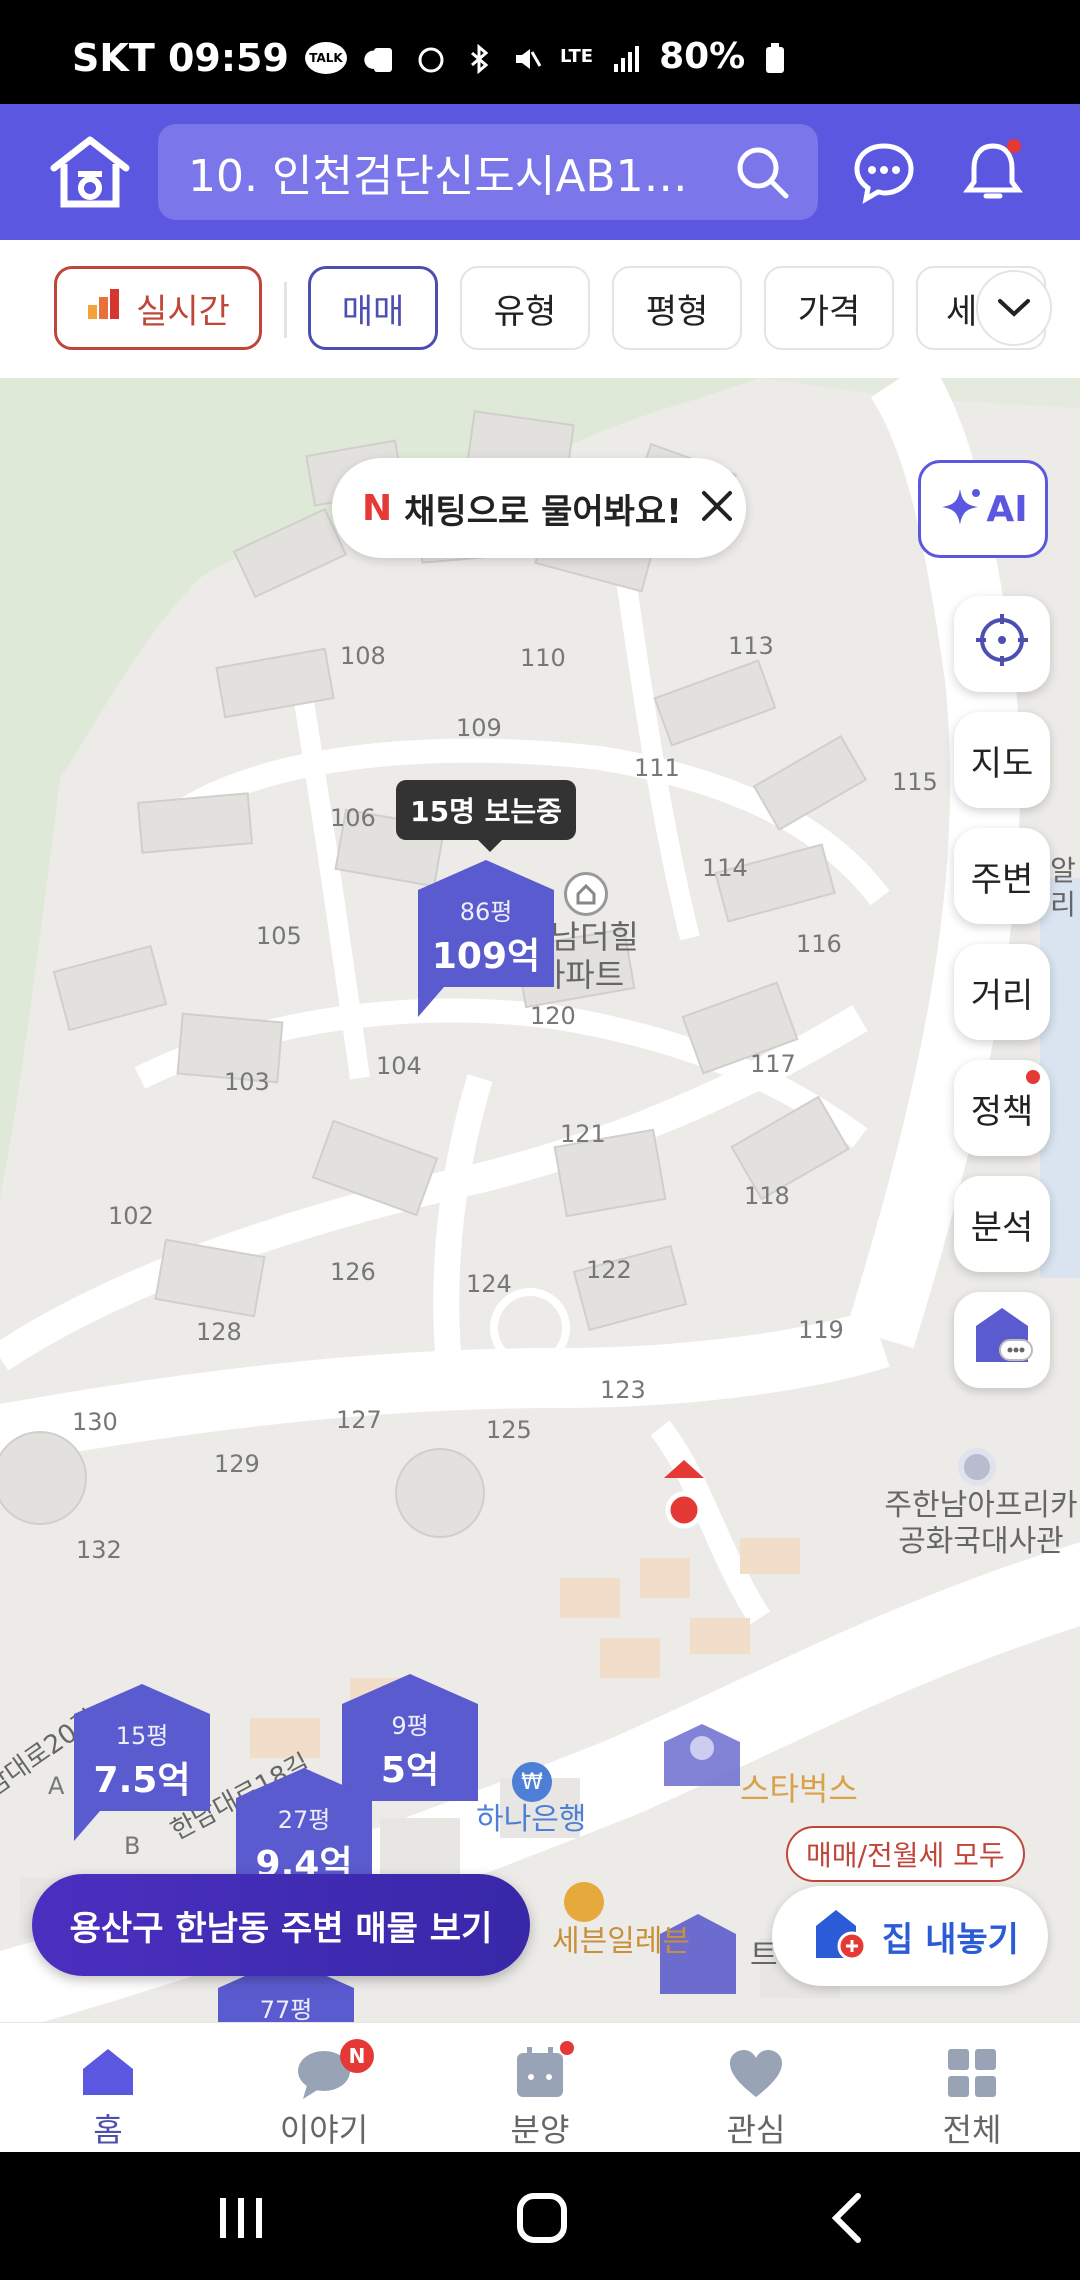 The image size is (1080, 2280). What do you see at coordinates (846, 2220) in the screenshot?
I see `back-icon` at bounding box center [846, 2220].